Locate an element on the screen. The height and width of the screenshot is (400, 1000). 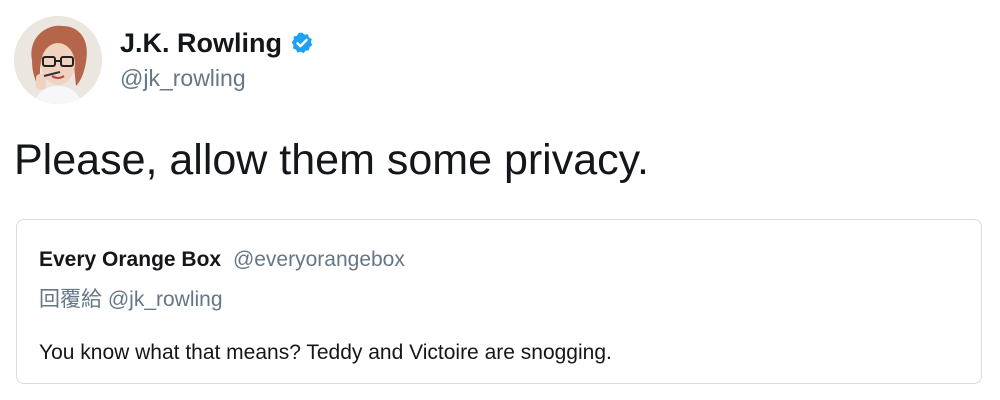
author-avatar is located at coordinates (58, 60).